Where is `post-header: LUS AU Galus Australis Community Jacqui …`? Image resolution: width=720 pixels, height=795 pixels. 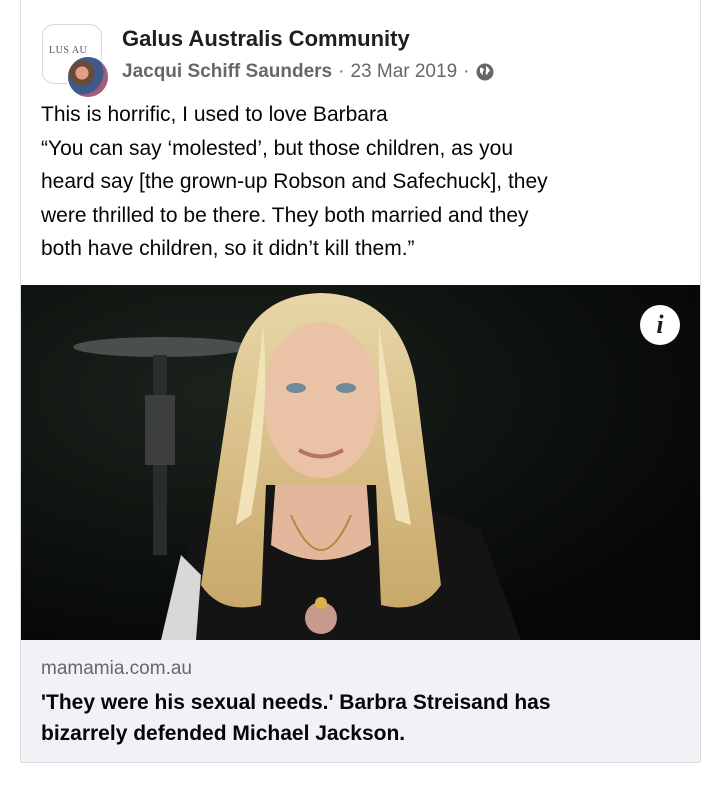
post-header: LUS AU Galus Australis Community Jacqui … is located at coordinates (360, 58).